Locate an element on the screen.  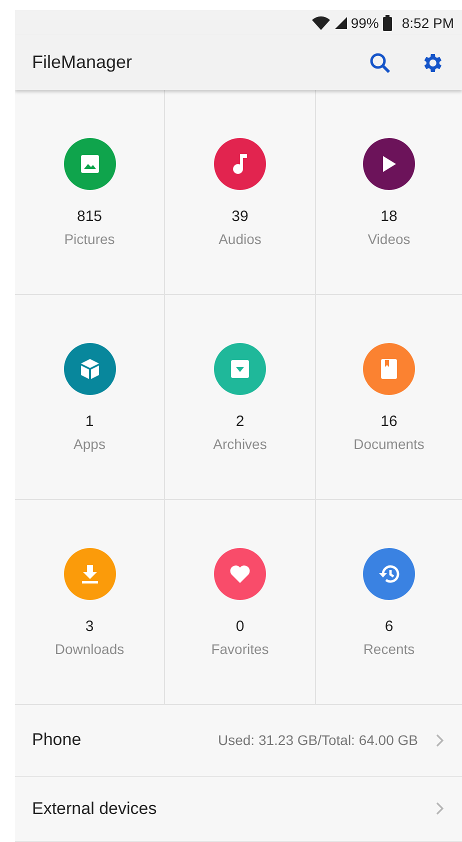
category-label: Apps is located at coordinates (90, 444).